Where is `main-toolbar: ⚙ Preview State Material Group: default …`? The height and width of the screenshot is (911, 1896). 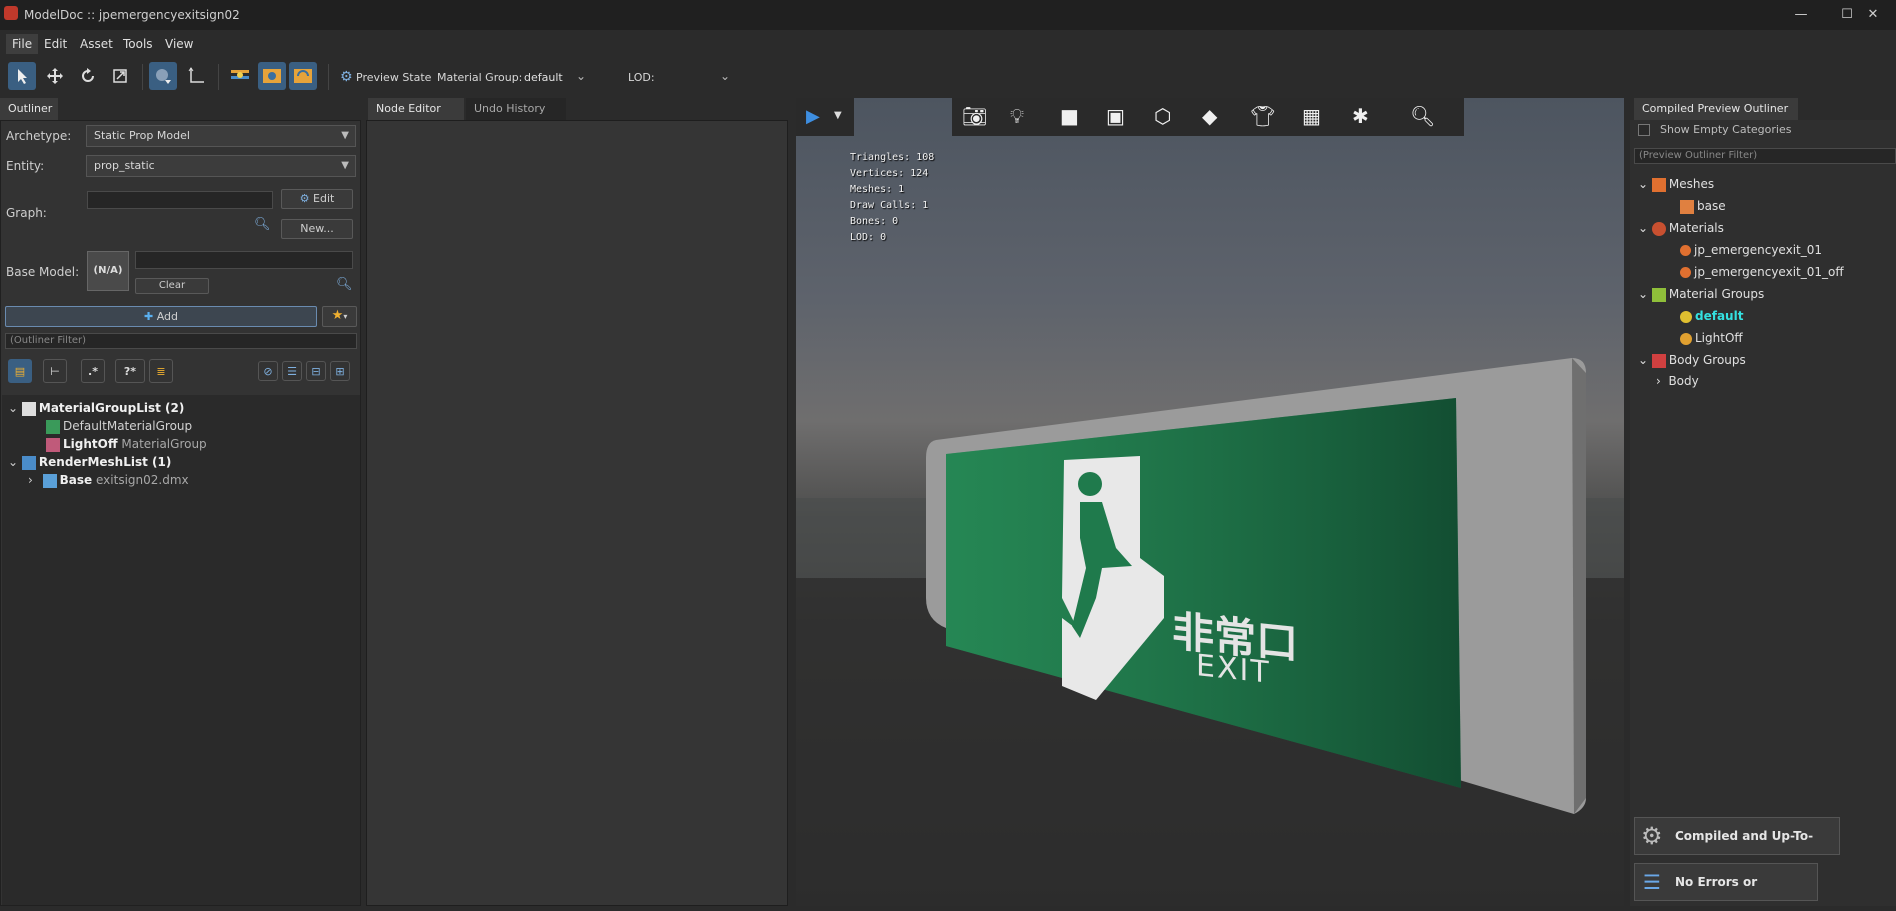
main-toolbar: ⚙ Preview State Material Group: default … is located at coordinates (948, 77).